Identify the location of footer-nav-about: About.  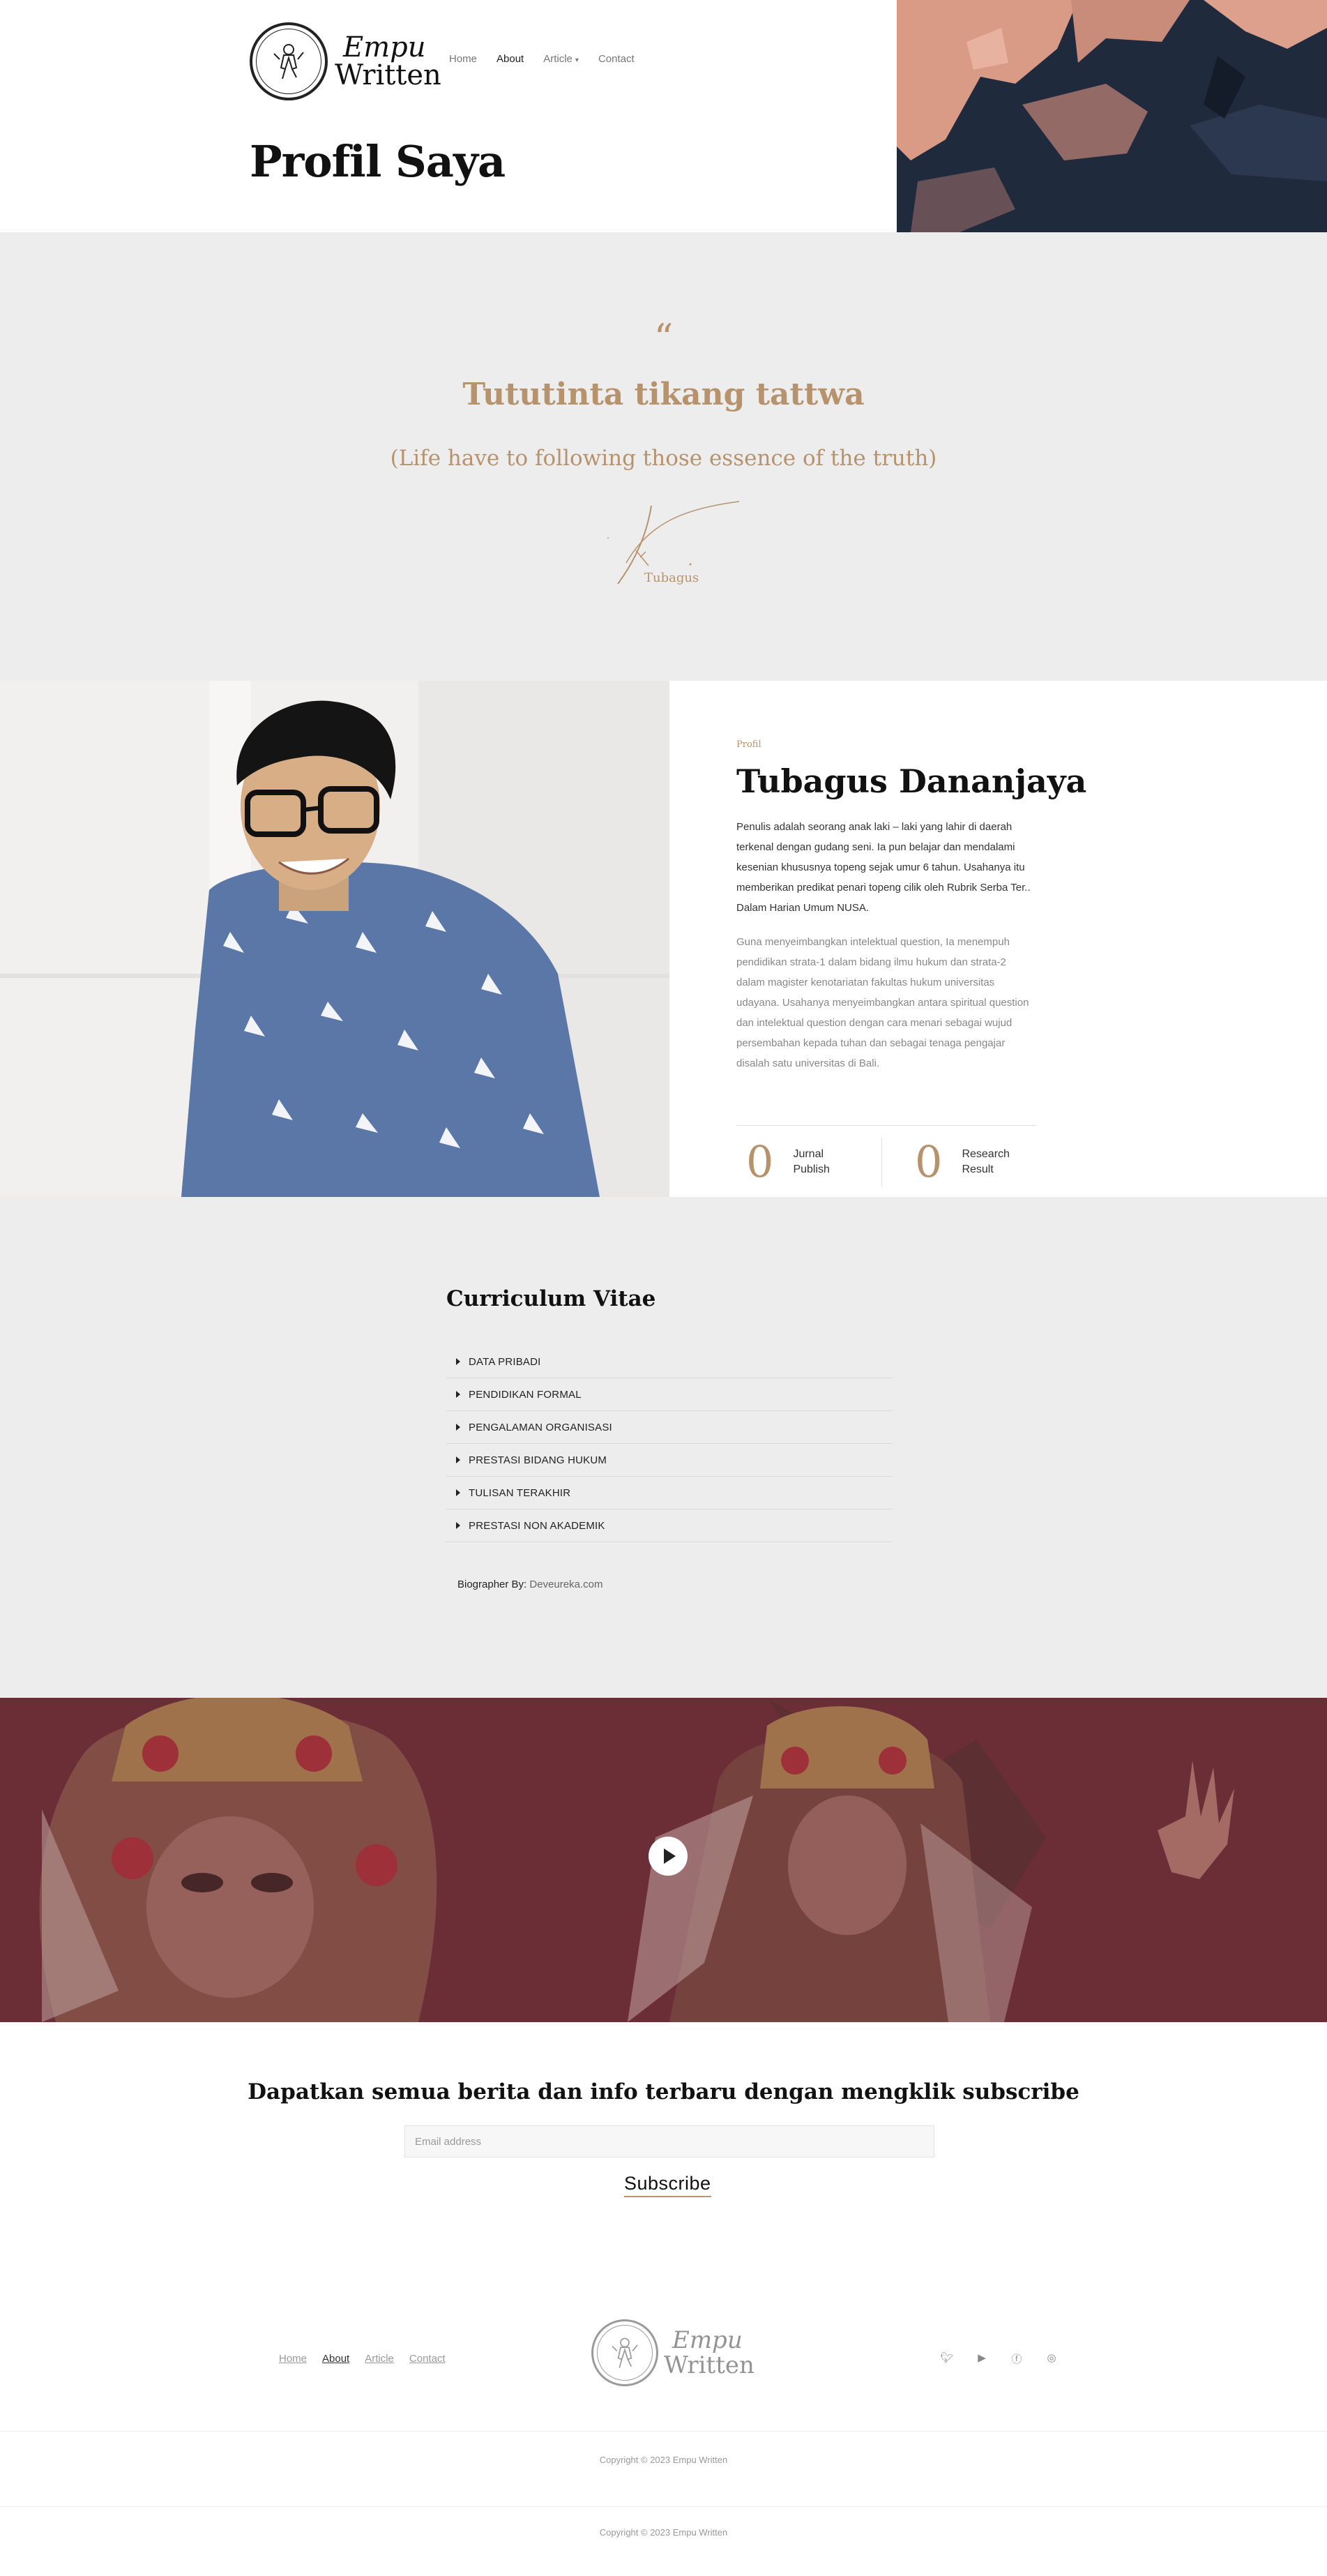
(336, 2359).